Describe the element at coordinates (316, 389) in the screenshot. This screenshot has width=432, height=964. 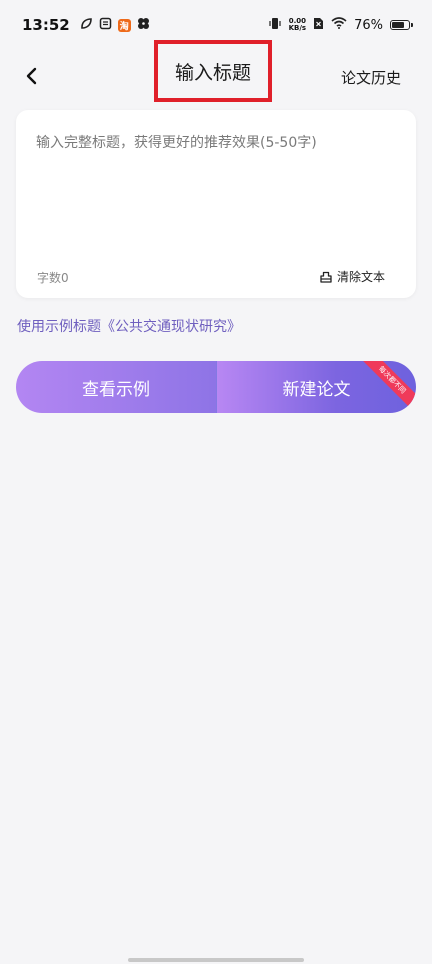
I see `new-paper-label: 新建论文` at that location.